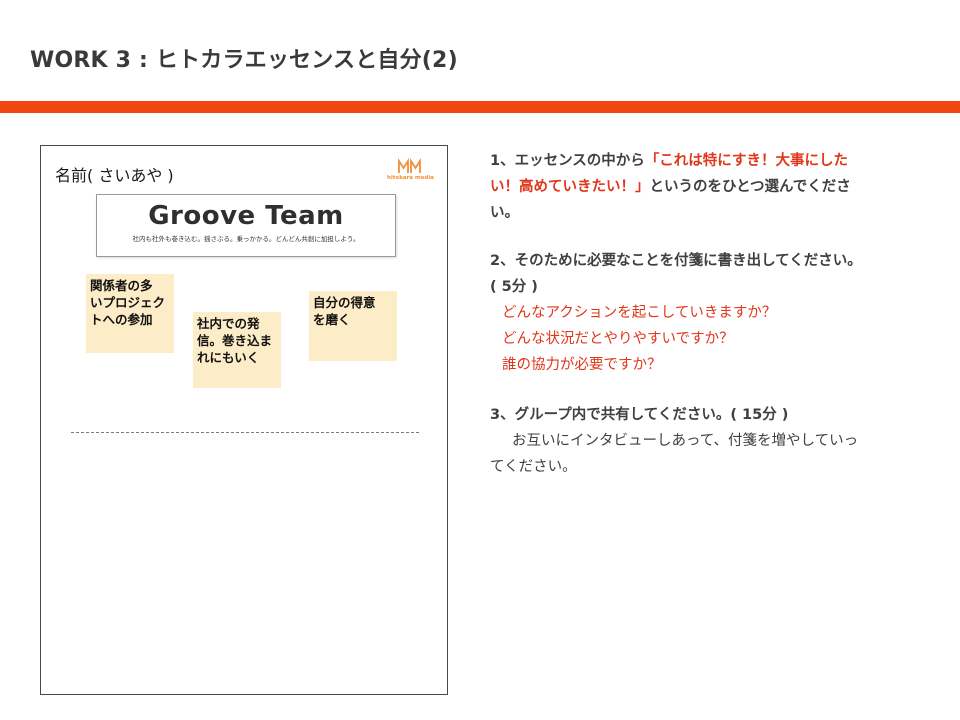  Describe the element at coordinates (750, 187) in the screenshot. I see `step1-suffix: というのをひとつ選んでくださ` at that location.